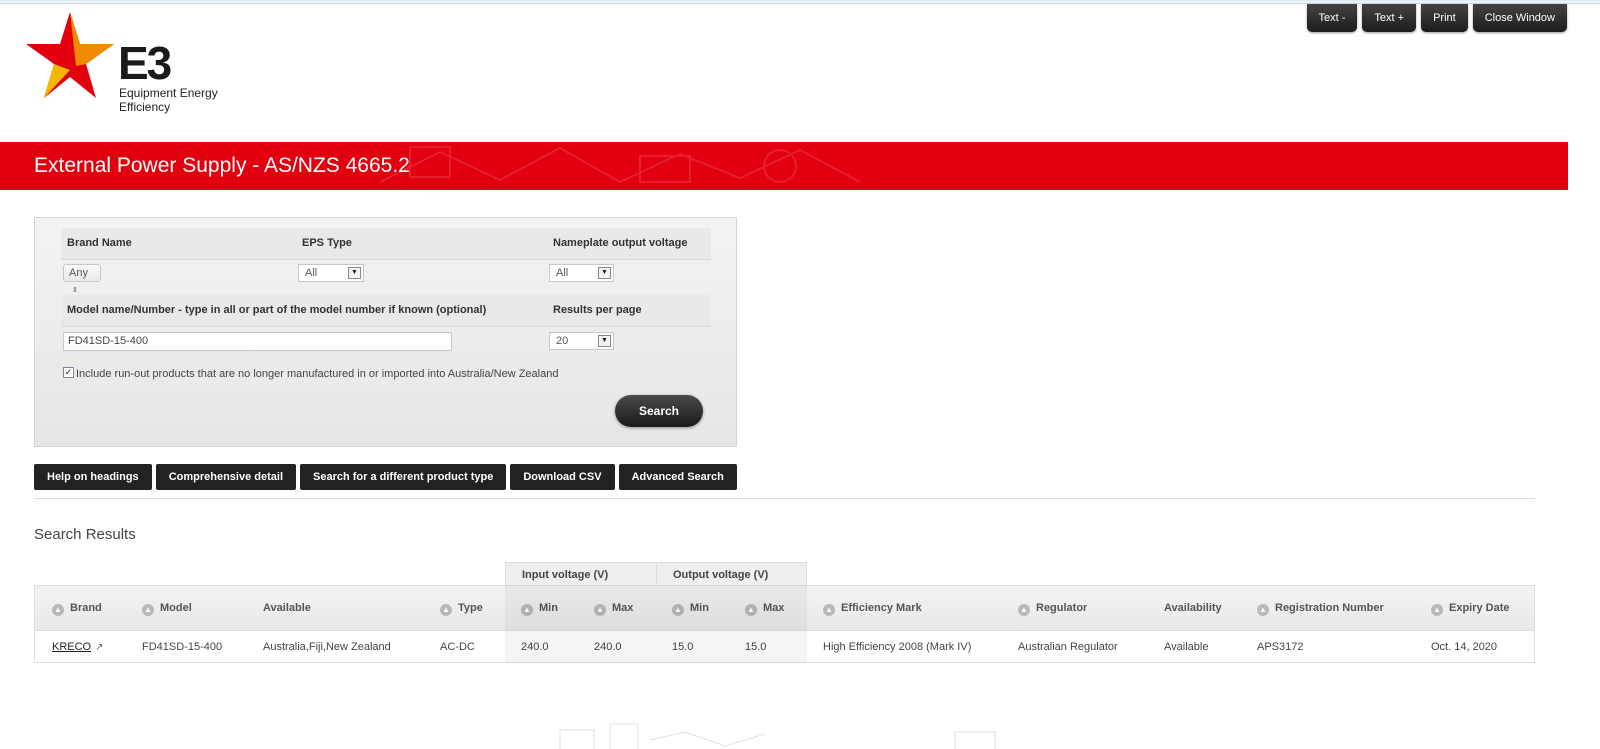 The width and height of the screenshot is (1600, 749). What do you see at coordinates (167, 609) in the screenshot?
I see `col-model: ▲ Model` at bounding box center [167, 609].